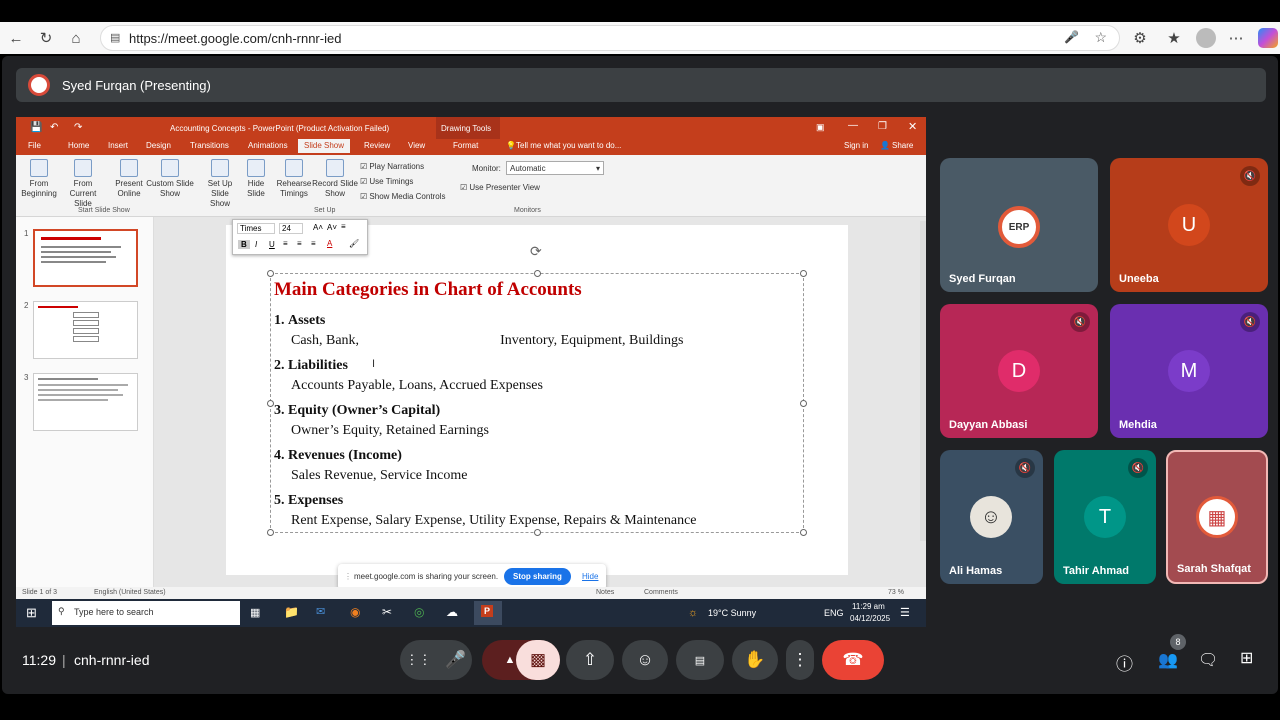  I want to click on firefox-icon: ◉, so click(355, 612).